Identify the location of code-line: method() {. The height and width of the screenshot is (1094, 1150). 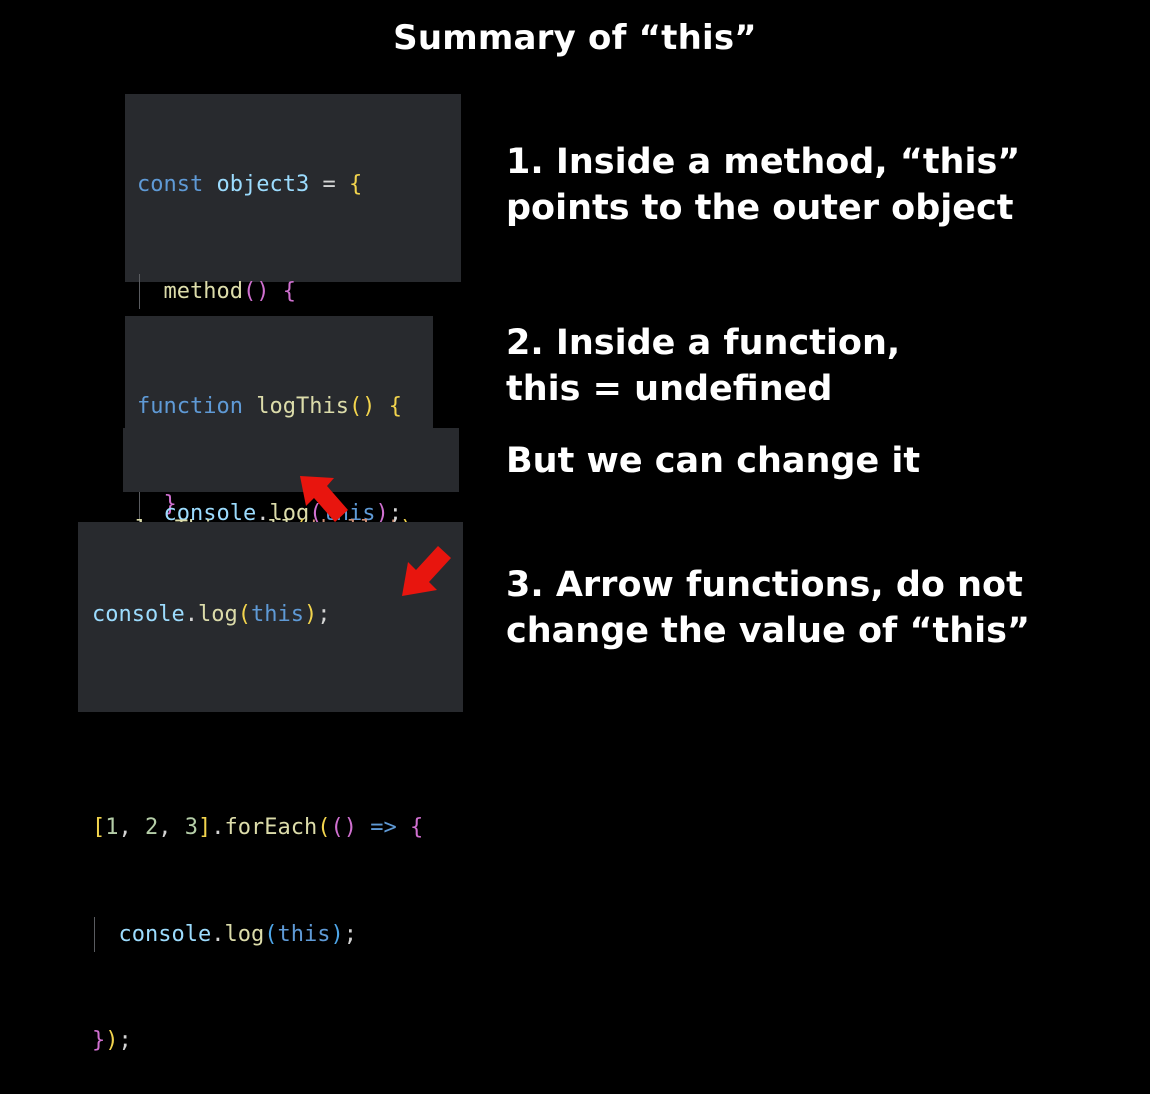
(299, 291).